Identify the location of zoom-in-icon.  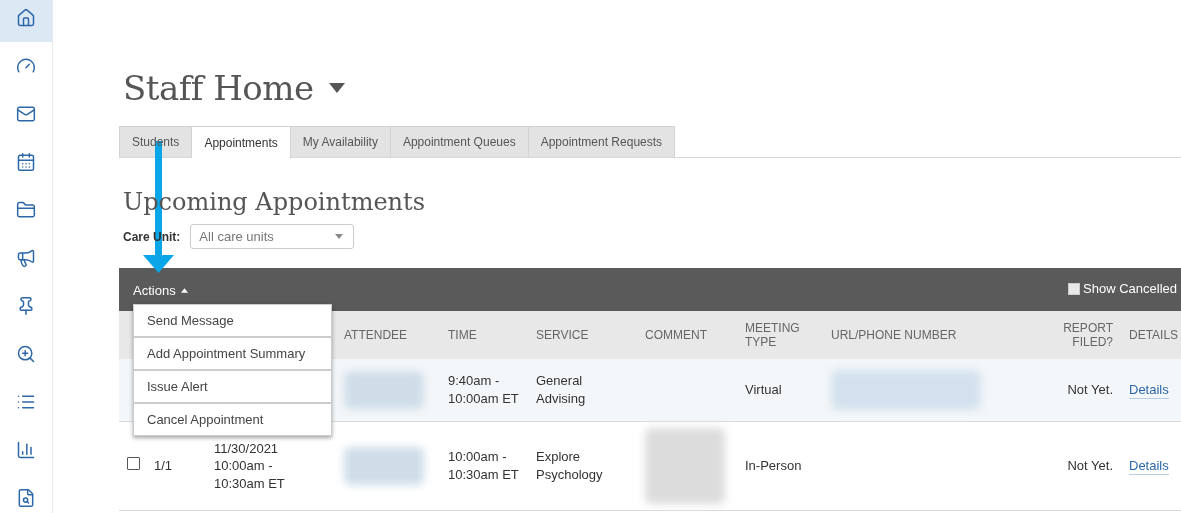
(26, 354).